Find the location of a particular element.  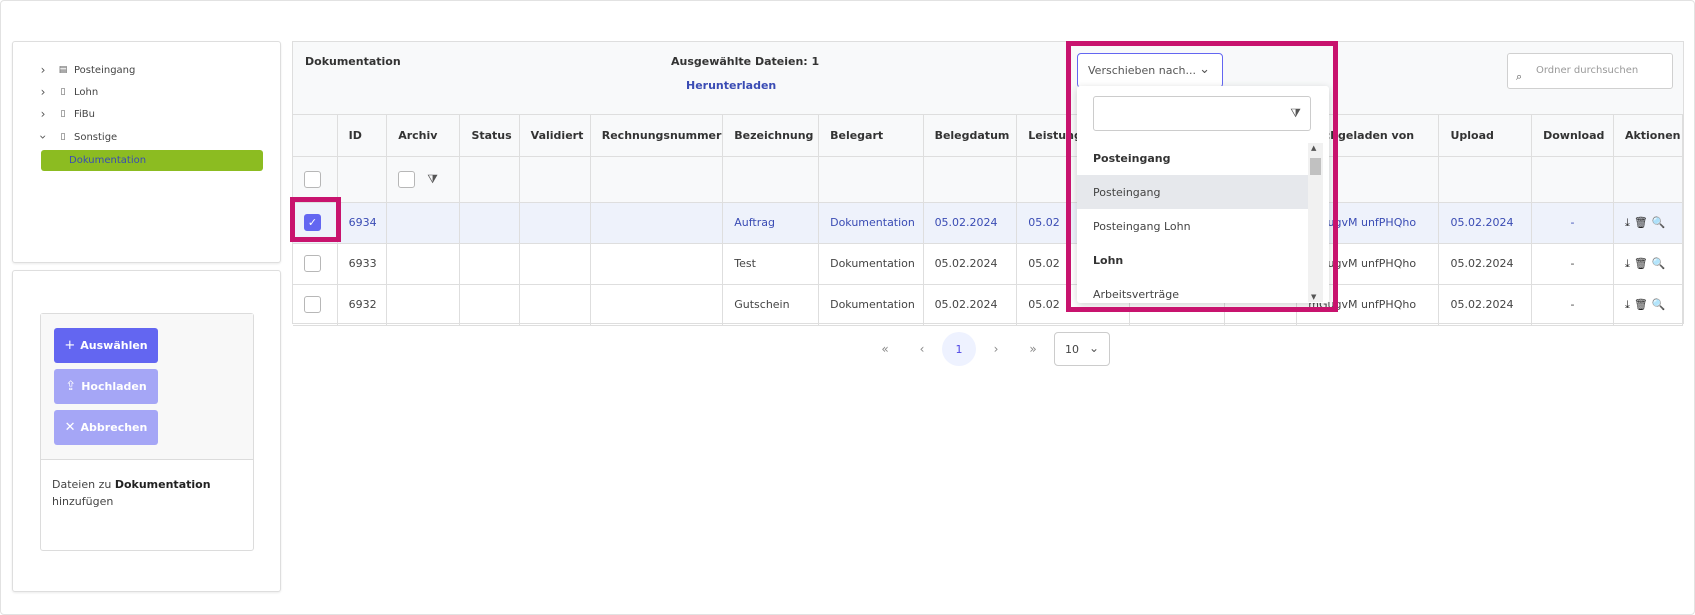

dropdown-filter-input: ⧩ is located at coordinates (1202, 113).